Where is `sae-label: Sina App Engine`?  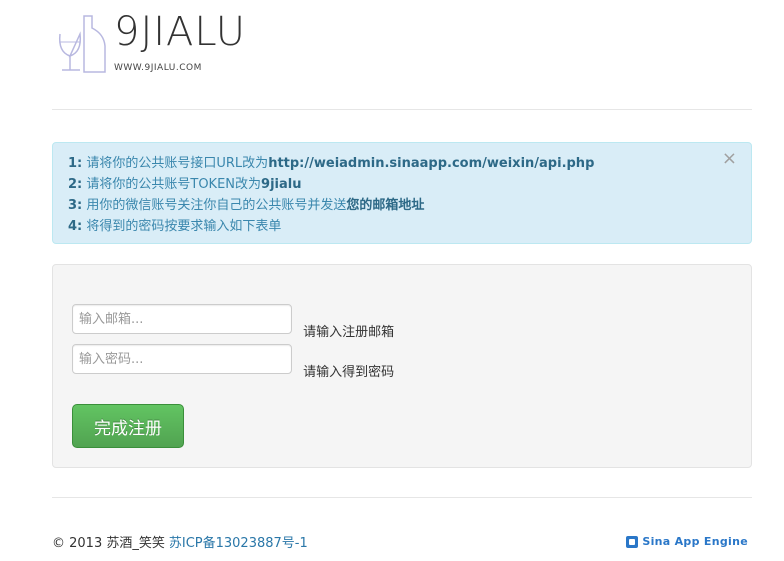
sae-label: Sina App Engine is located at coordinates (695, 541).